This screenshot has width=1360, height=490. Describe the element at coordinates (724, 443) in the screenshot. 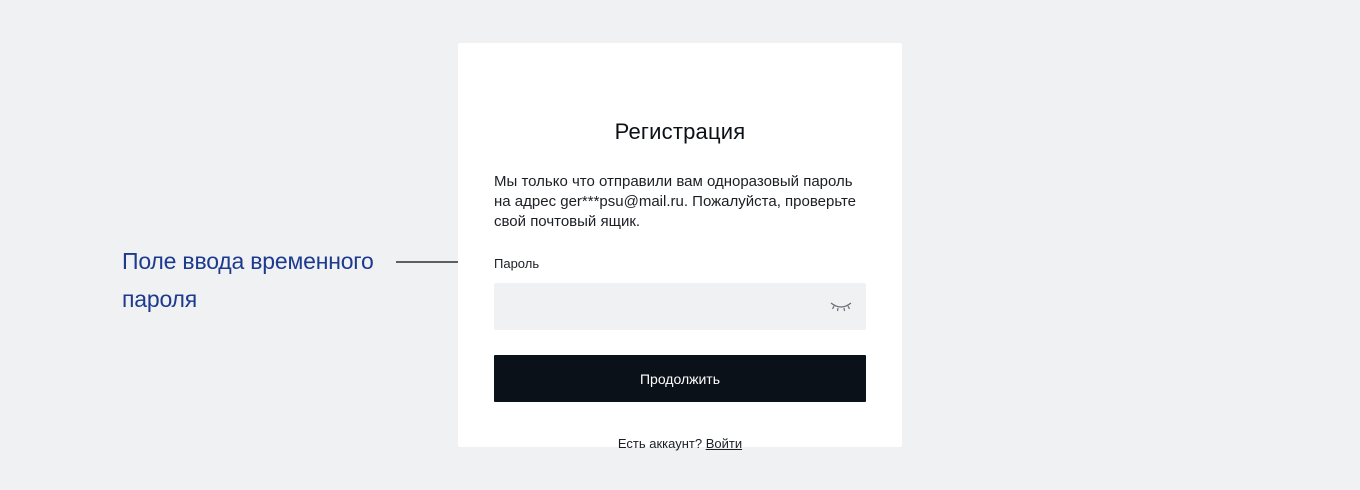

I see `login-link: Войти` at that location.